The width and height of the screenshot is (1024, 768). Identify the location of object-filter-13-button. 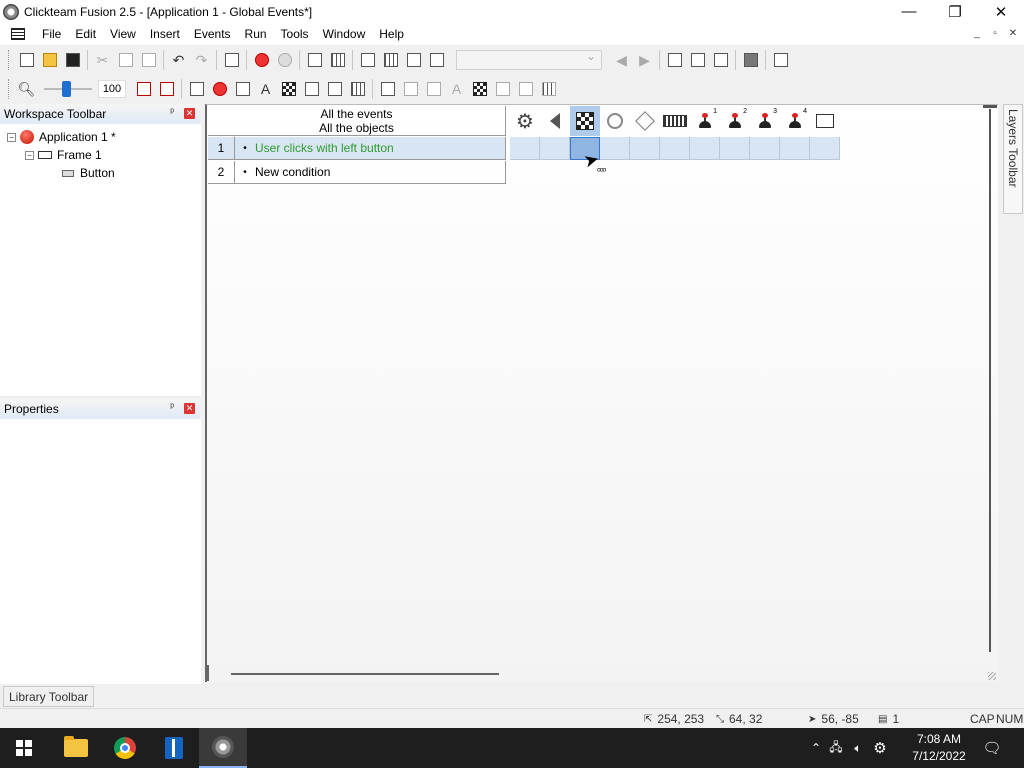
(479, 89).